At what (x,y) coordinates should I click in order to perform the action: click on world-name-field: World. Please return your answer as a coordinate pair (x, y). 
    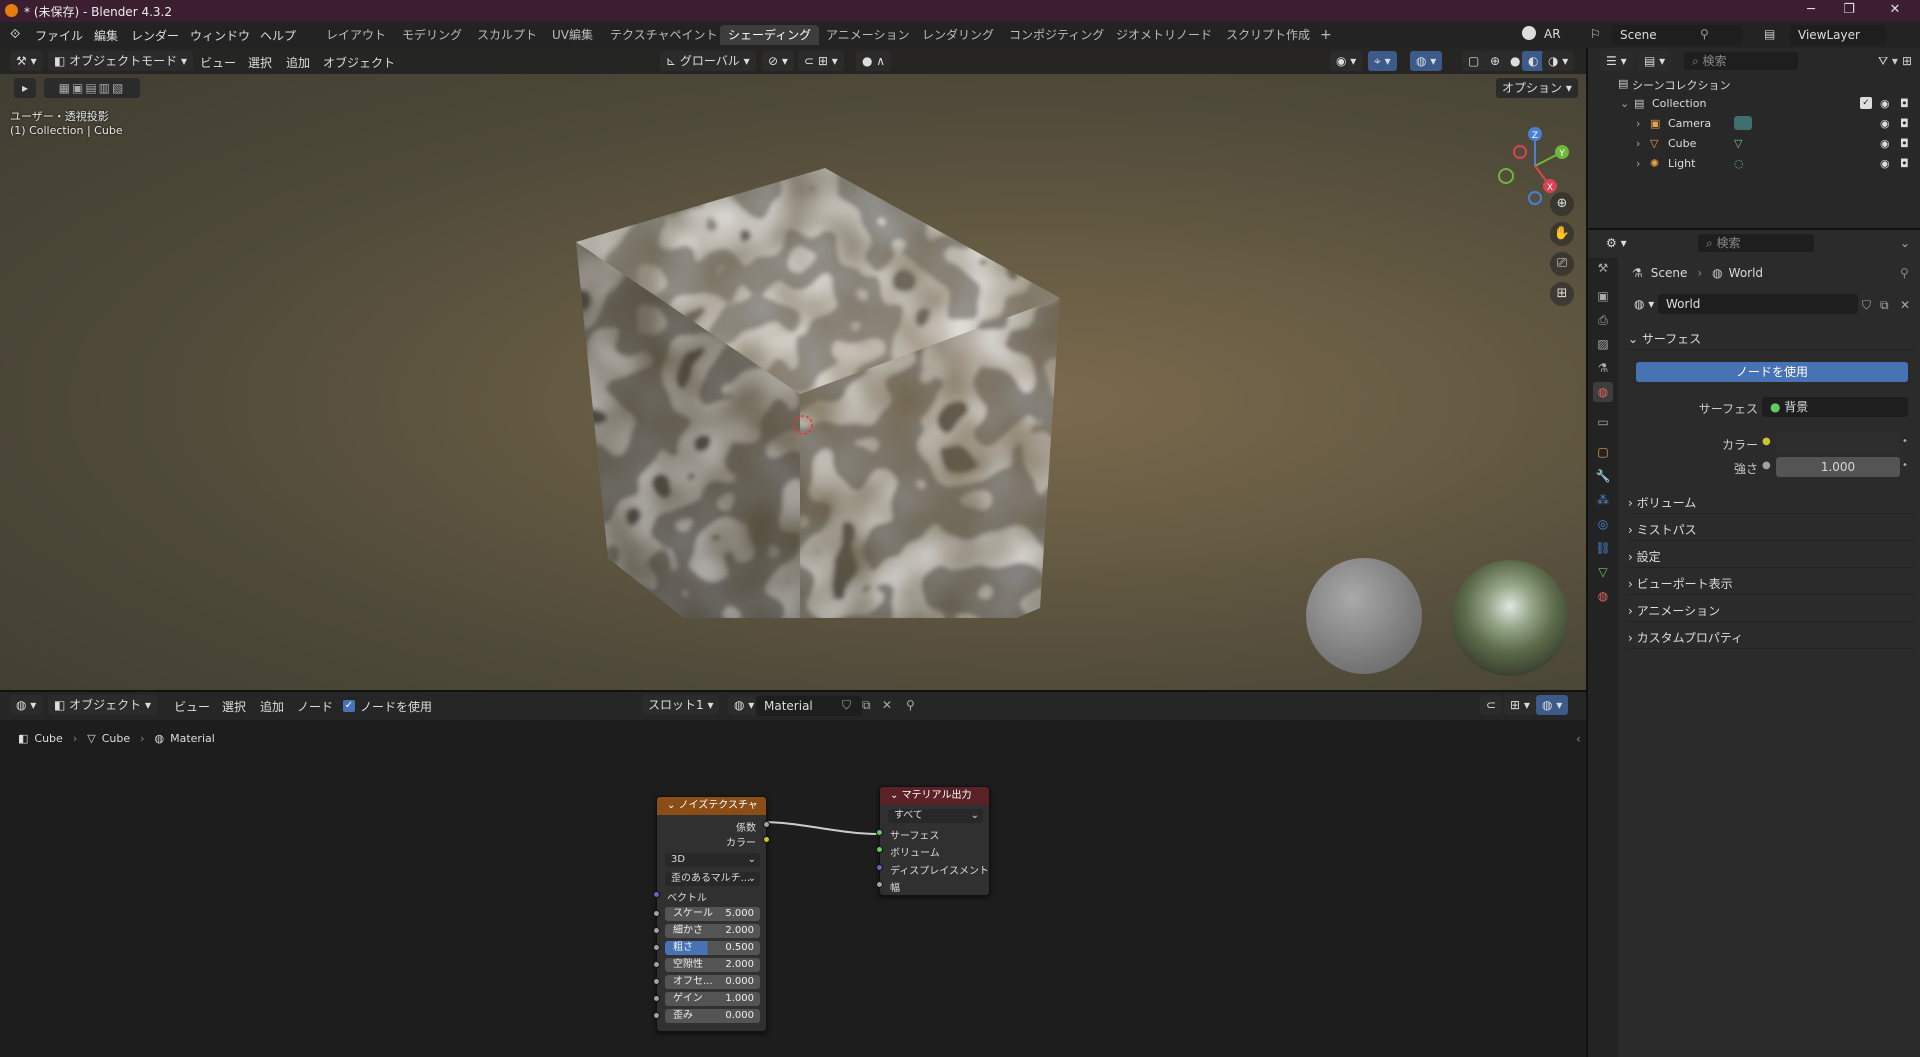
    Looking at the image, I should click on (1758, 304).